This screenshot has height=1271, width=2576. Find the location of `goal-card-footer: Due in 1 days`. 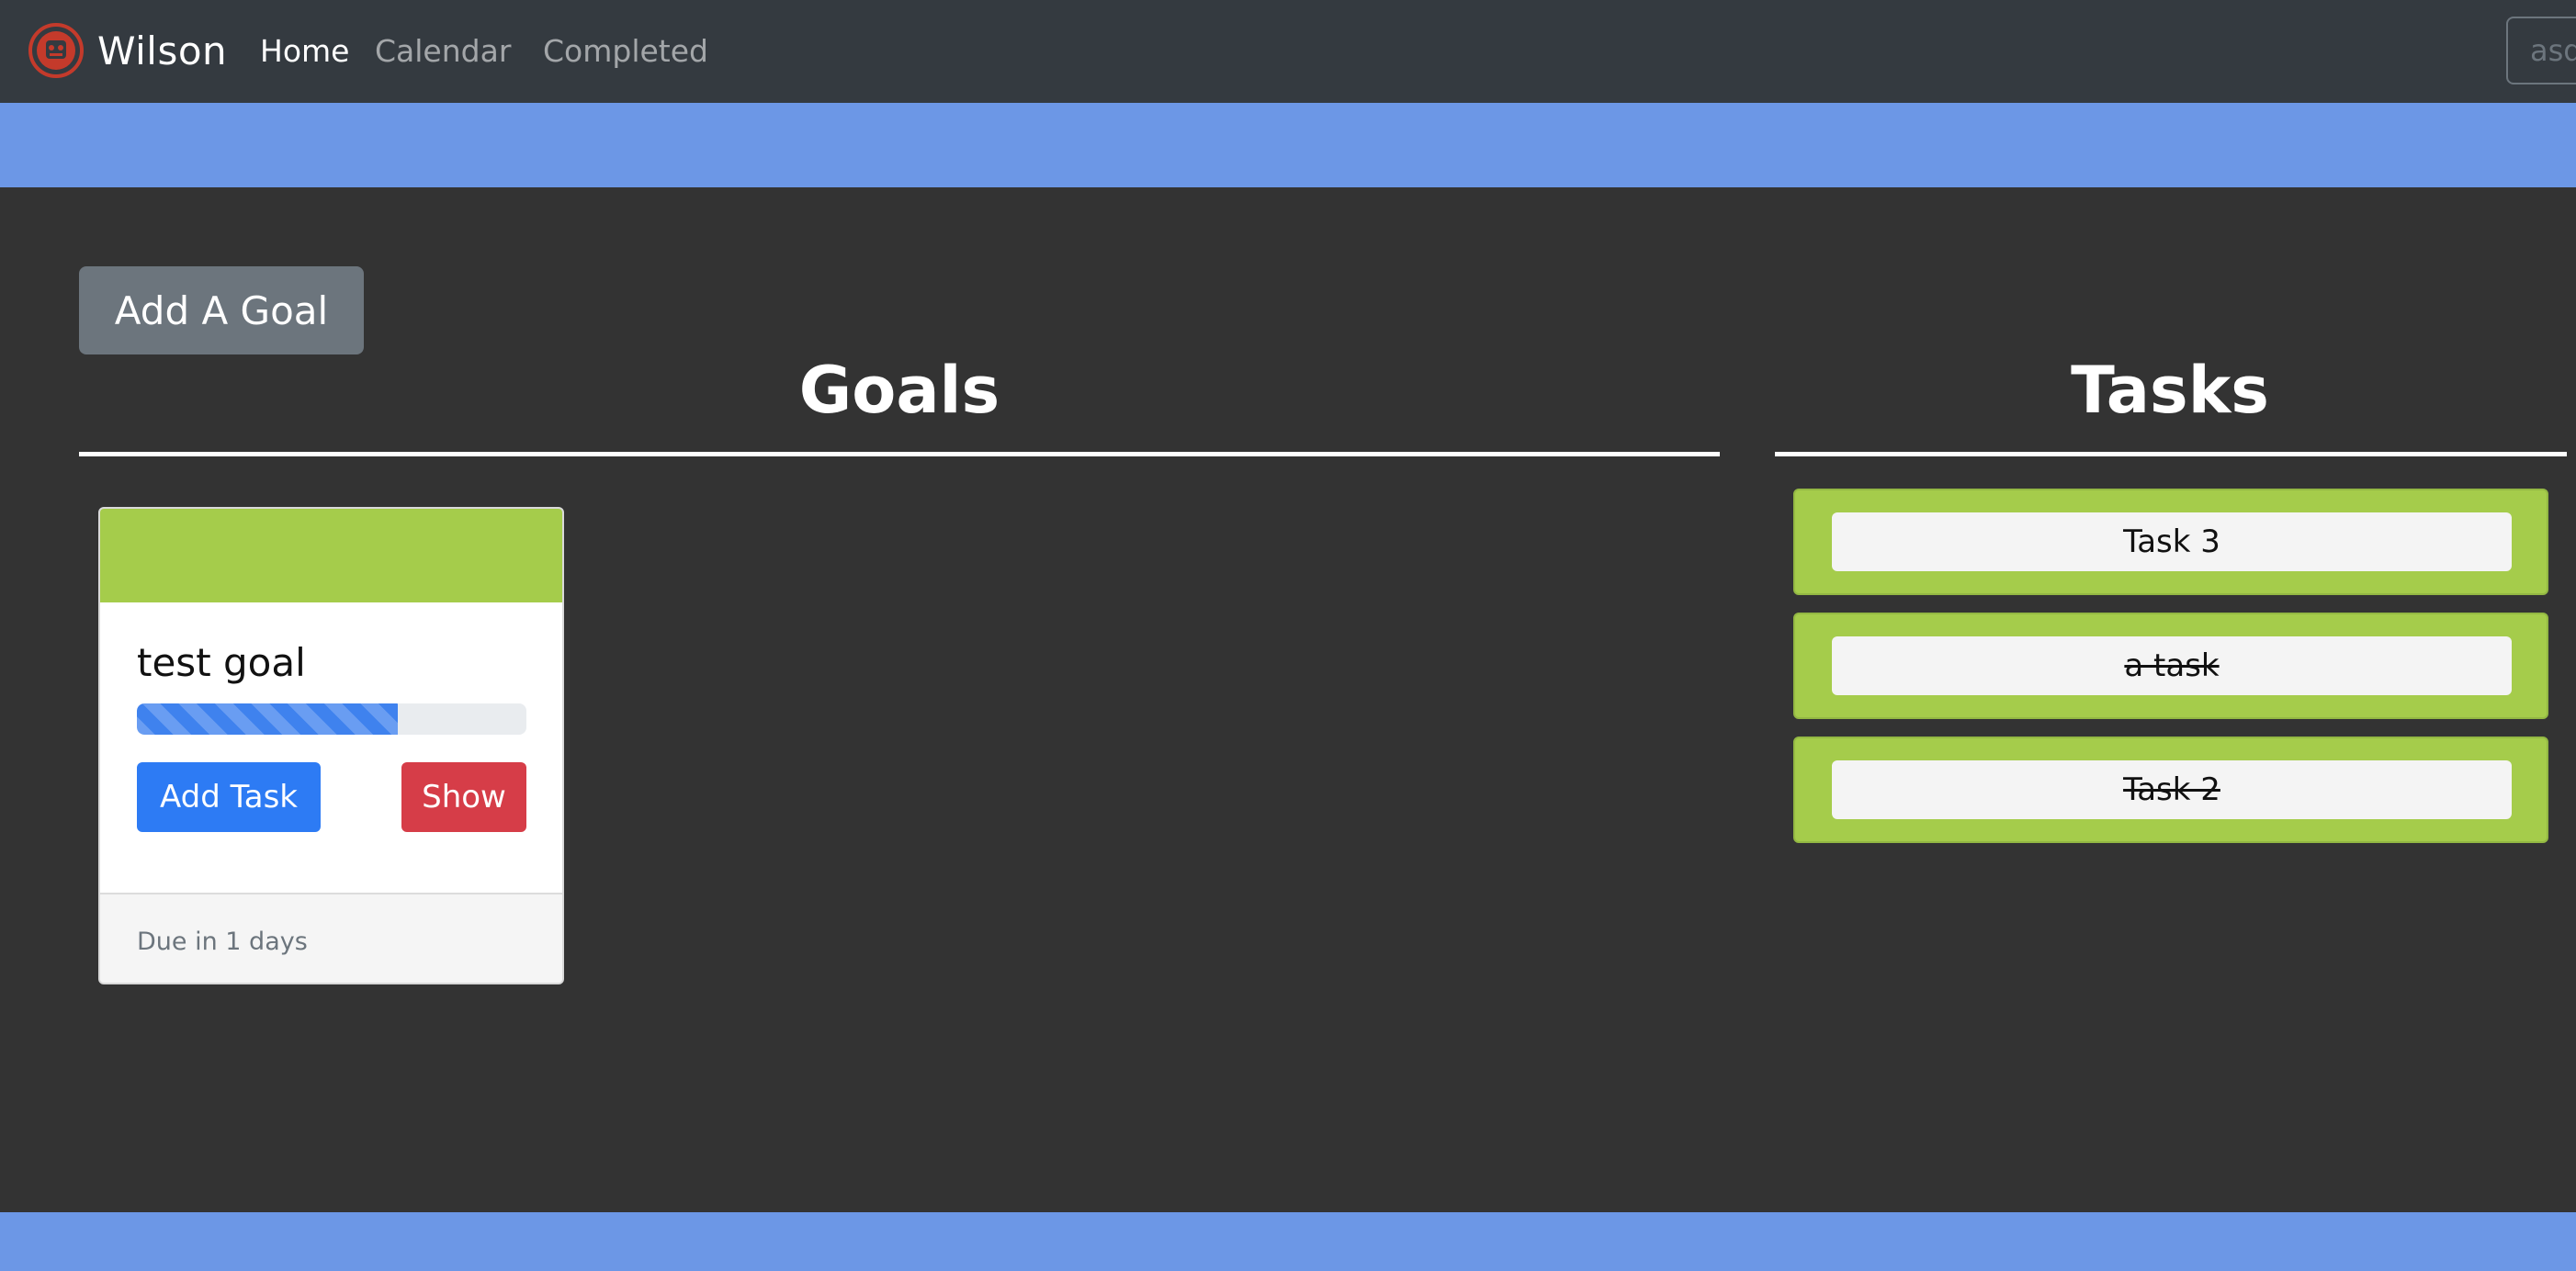

goal-card-footer: Due in 1 days is located at coordinates (331, 938).